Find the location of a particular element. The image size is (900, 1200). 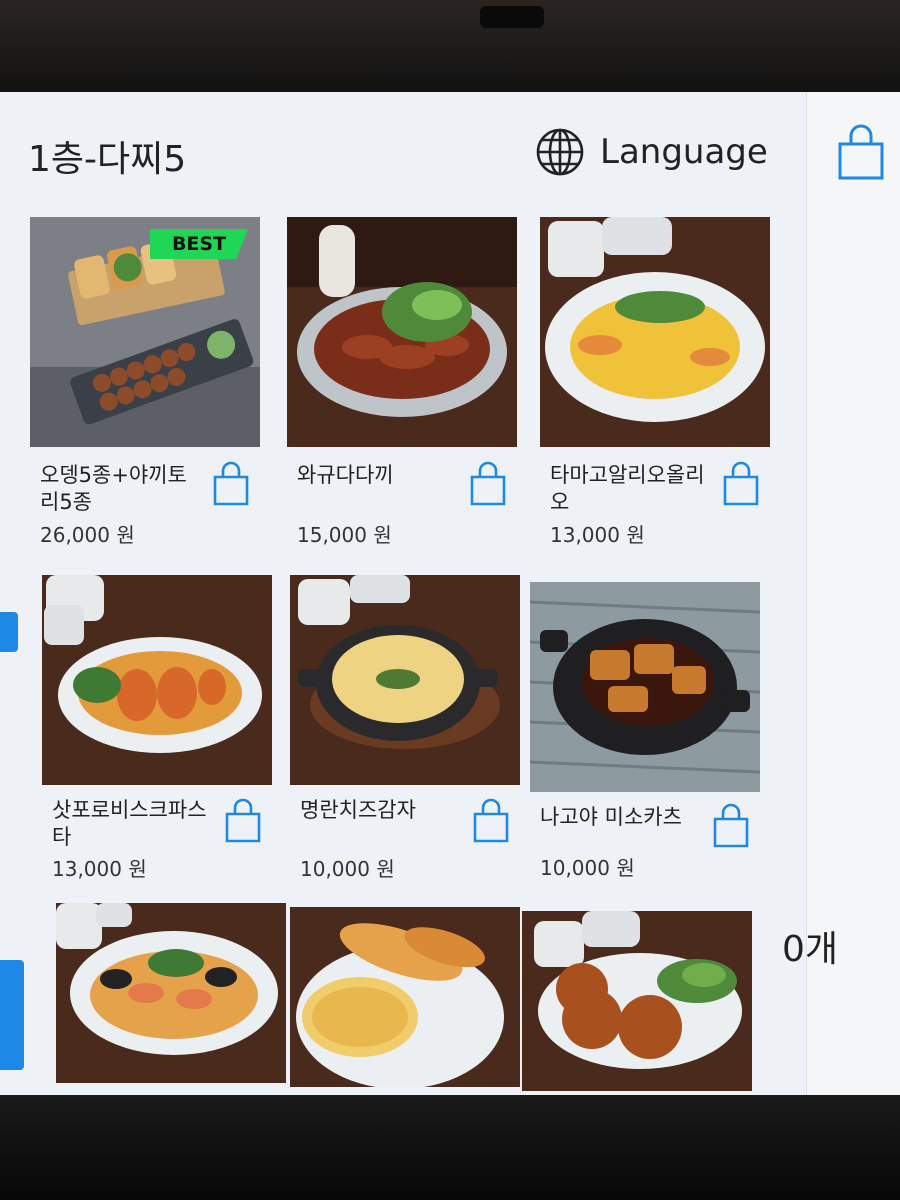

language-button: Language is located at coordinates (651, 152).